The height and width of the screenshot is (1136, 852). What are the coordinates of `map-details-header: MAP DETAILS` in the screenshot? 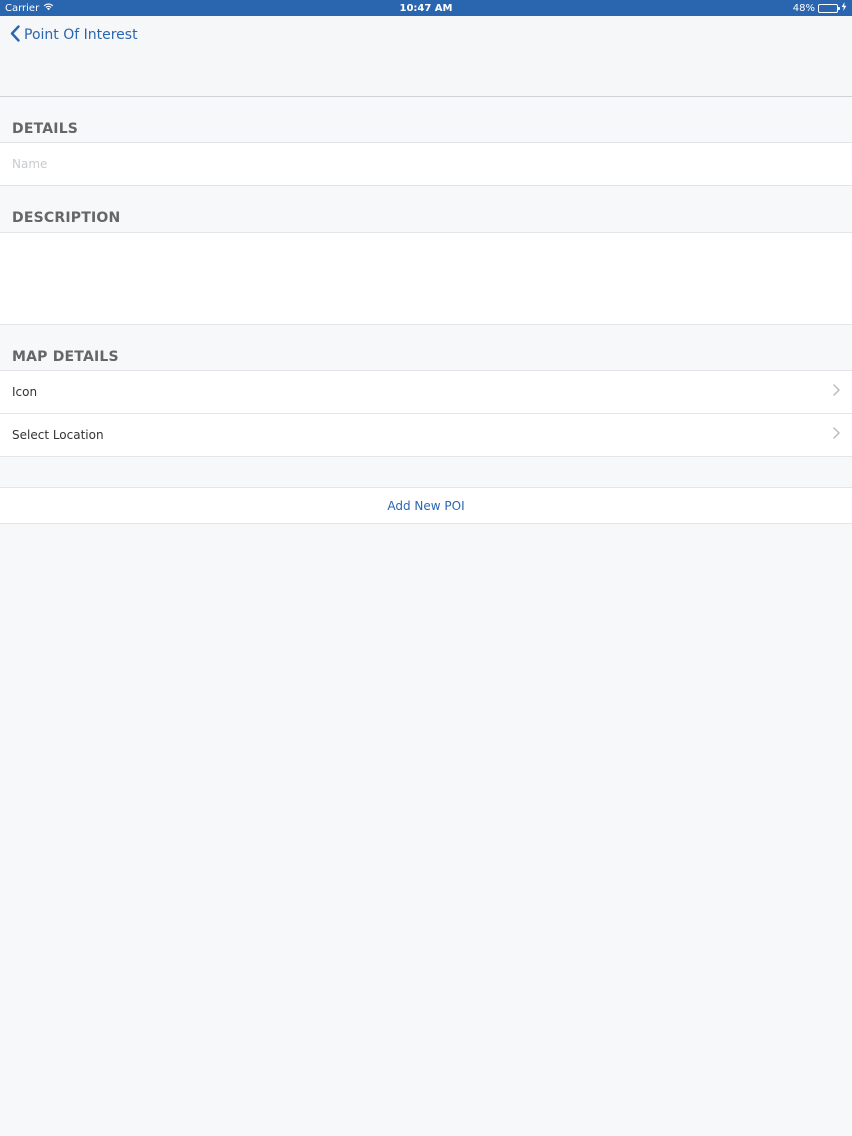 It's located at (65, 357).